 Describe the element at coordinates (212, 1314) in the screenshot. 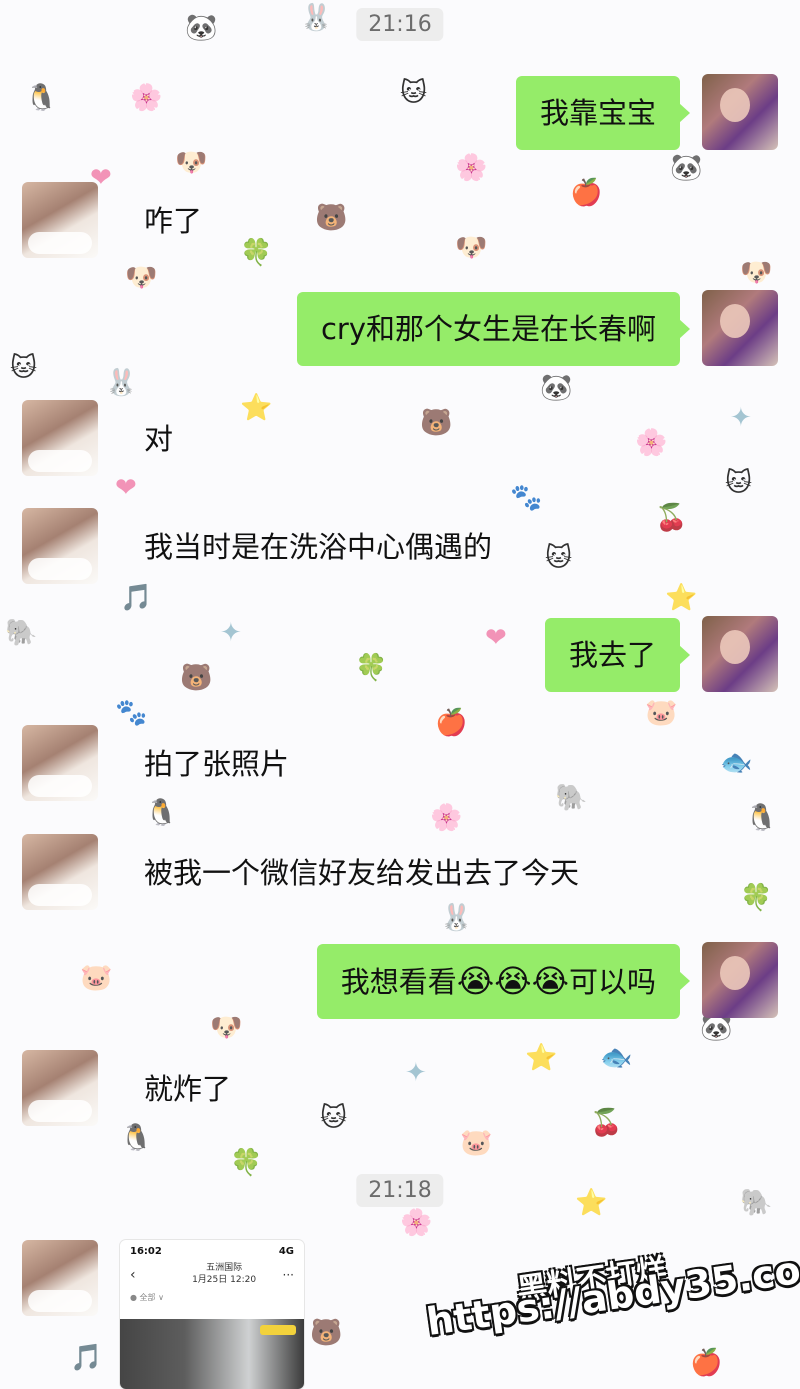

I see `image-message: 16:02 4G ‹ 五洲国际 1月25日 12:20 ··· ● 全部 ∨` at that location.